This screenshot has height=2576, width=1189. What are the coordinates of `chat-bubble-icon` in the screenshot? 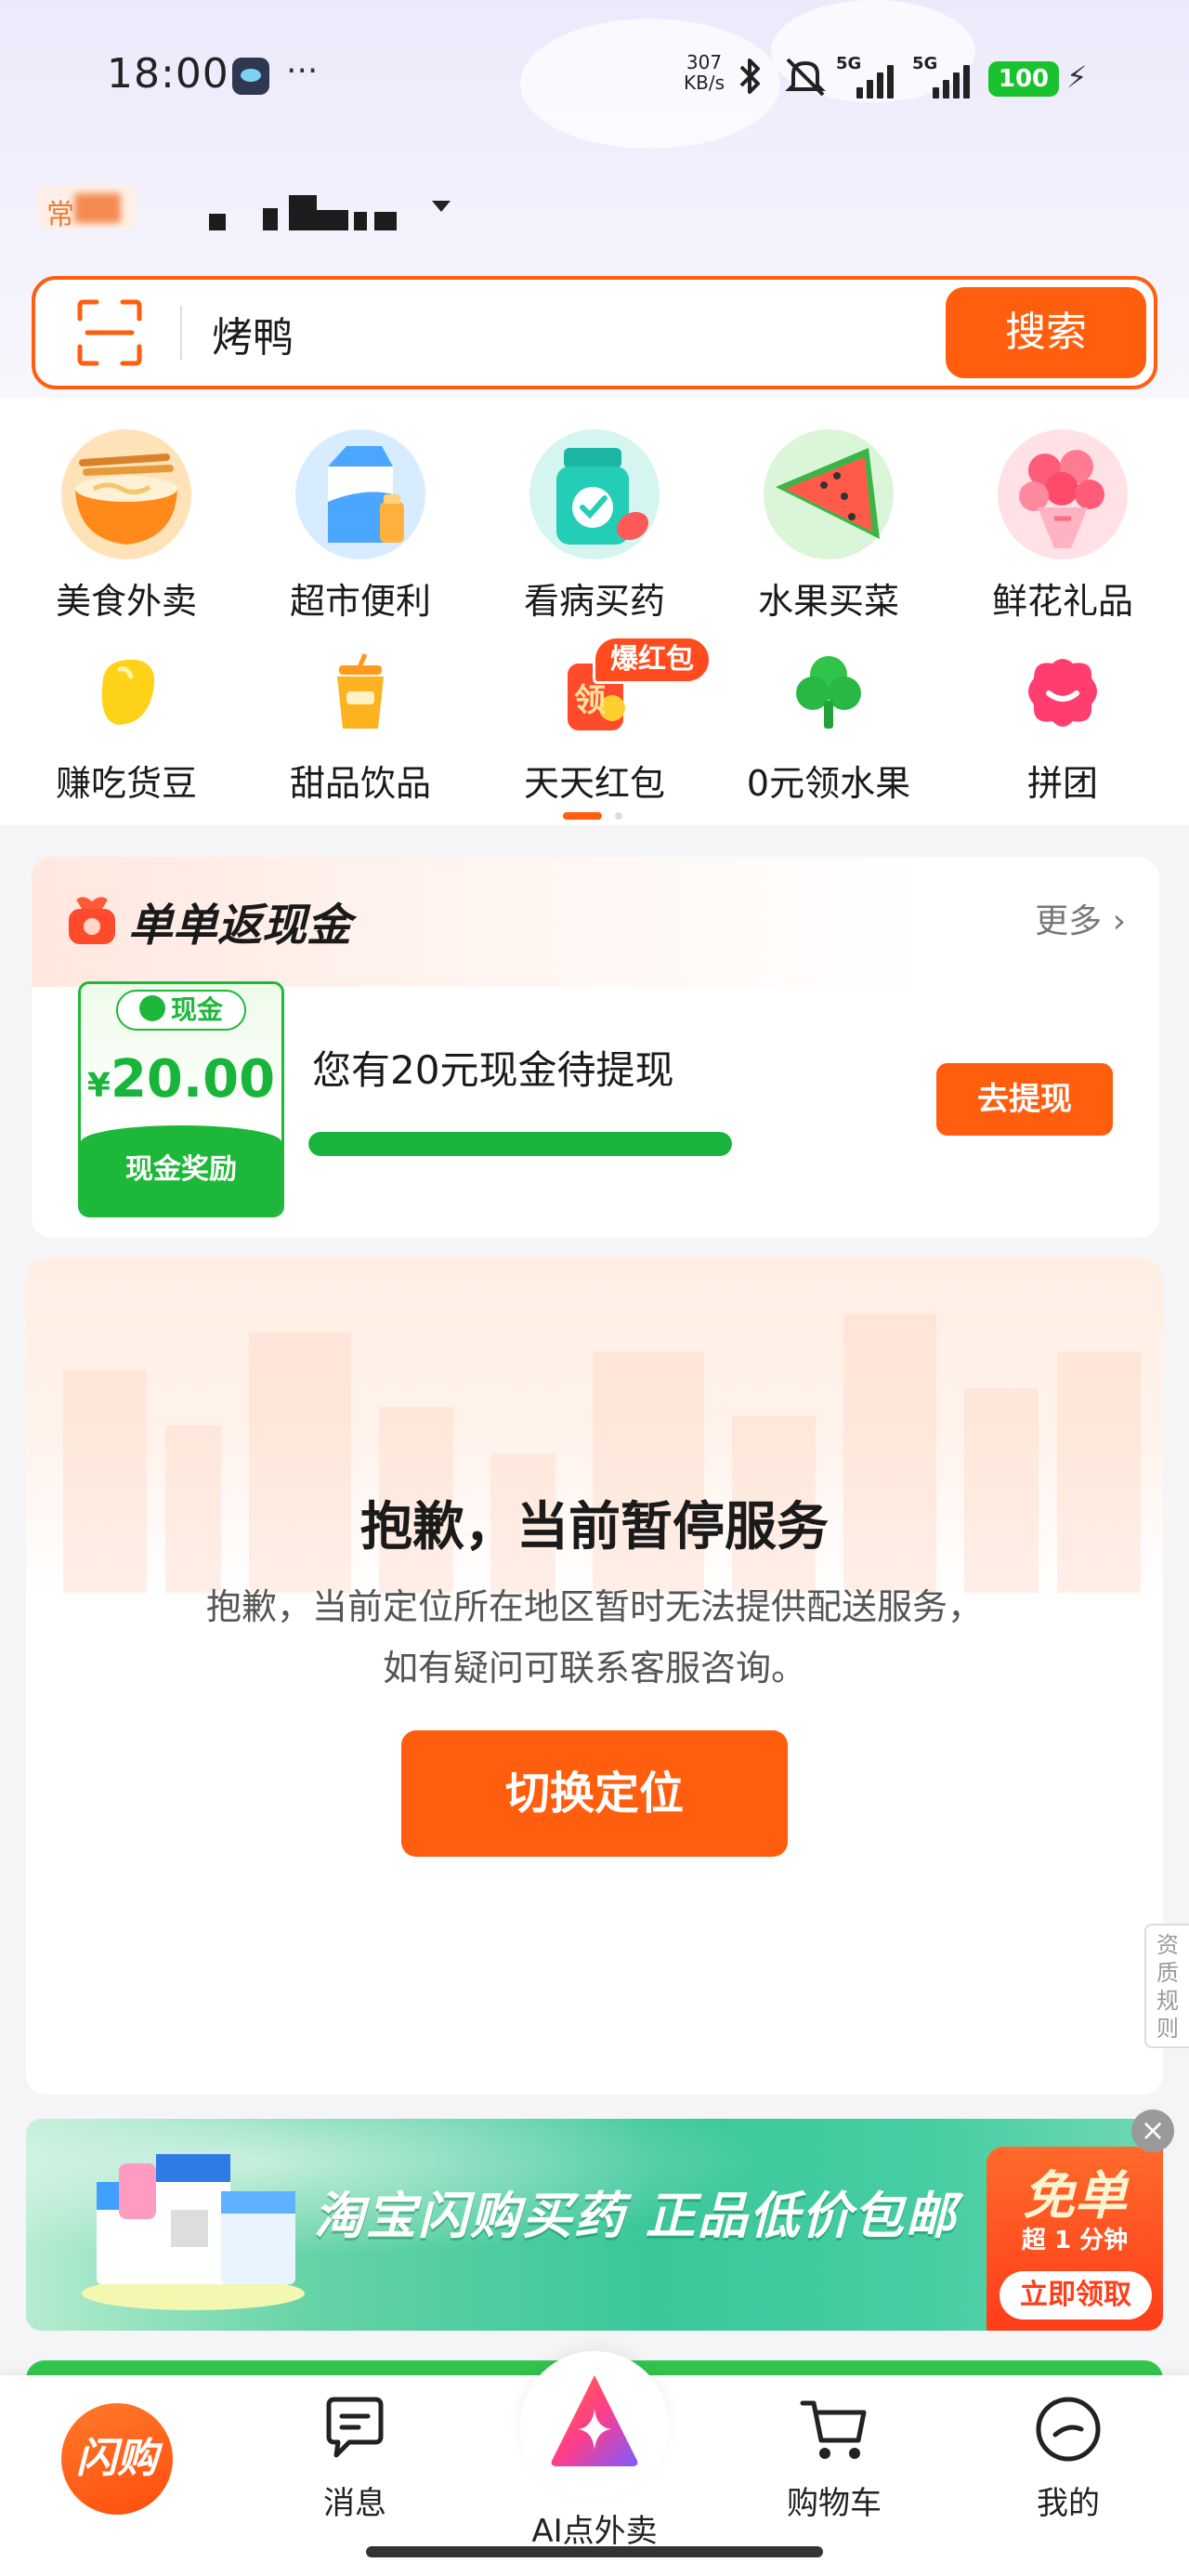 It's located at (355, 2427).